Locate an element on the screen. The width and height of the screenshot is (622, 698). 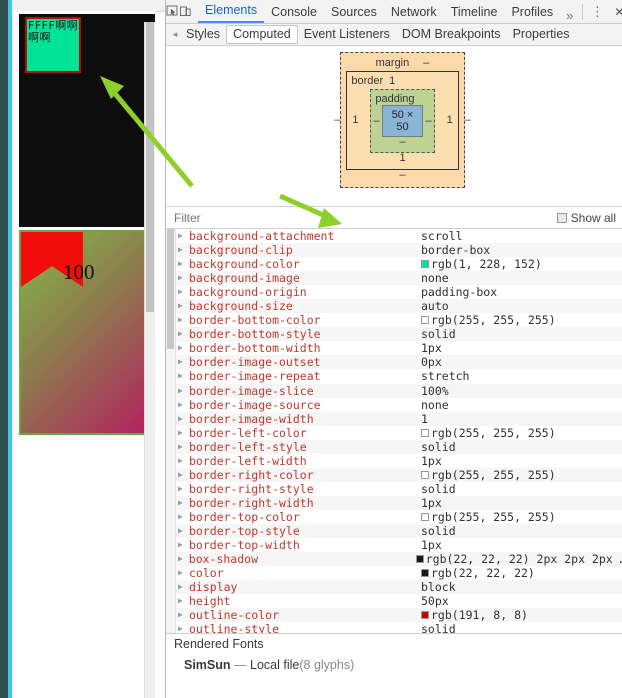
property-row: ▶ border-right-style solid is located at coordinates (394, 489).